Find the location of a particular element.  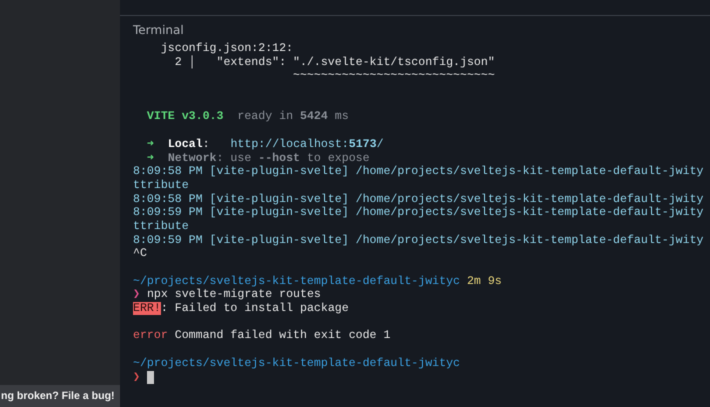

terminal-line: ➜ Network: use --host to expose is located at coordinates (258, 159).